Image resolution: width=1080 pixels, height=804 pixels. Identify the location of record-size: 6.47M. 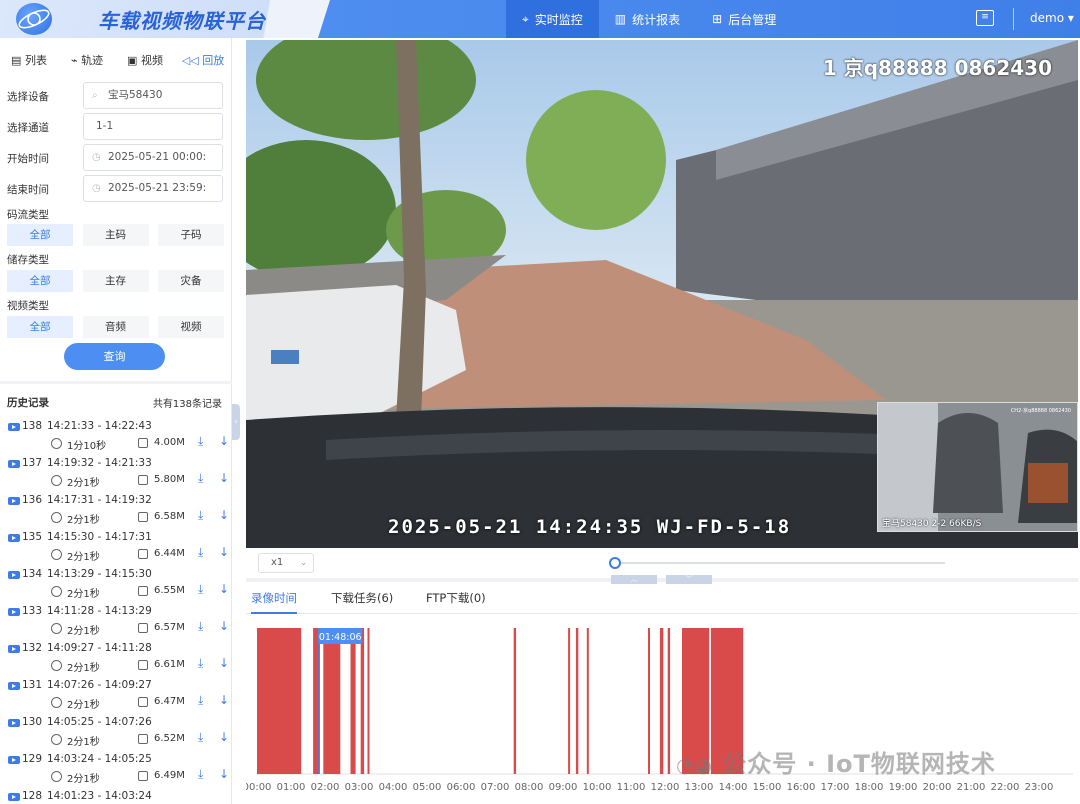
(169, 701).